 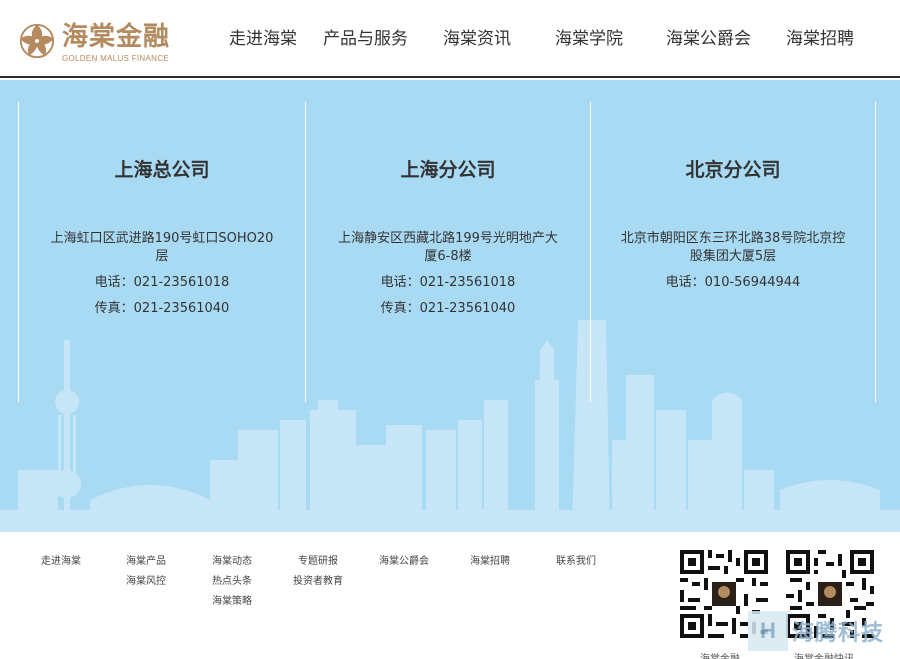 I want to click on nav-item-careers: 海棠招聘, so click(x=820, y=39).